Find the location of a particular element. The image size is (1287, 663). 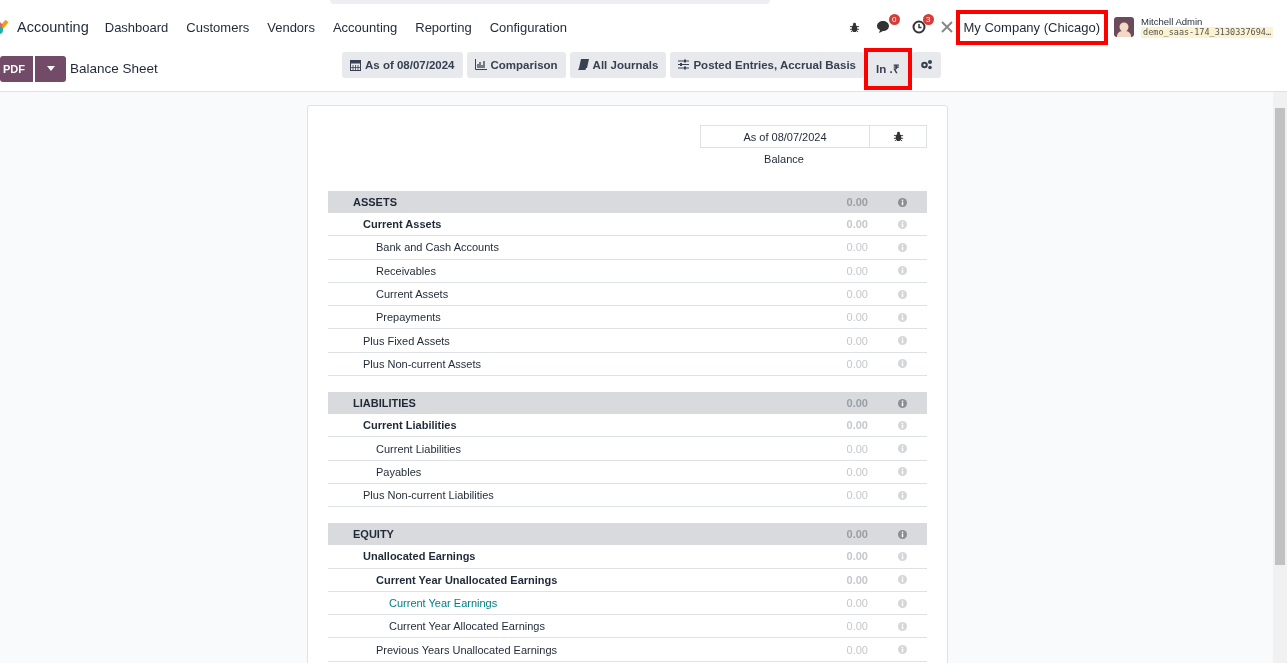

caret-icon is located at coordinates (50, 68).